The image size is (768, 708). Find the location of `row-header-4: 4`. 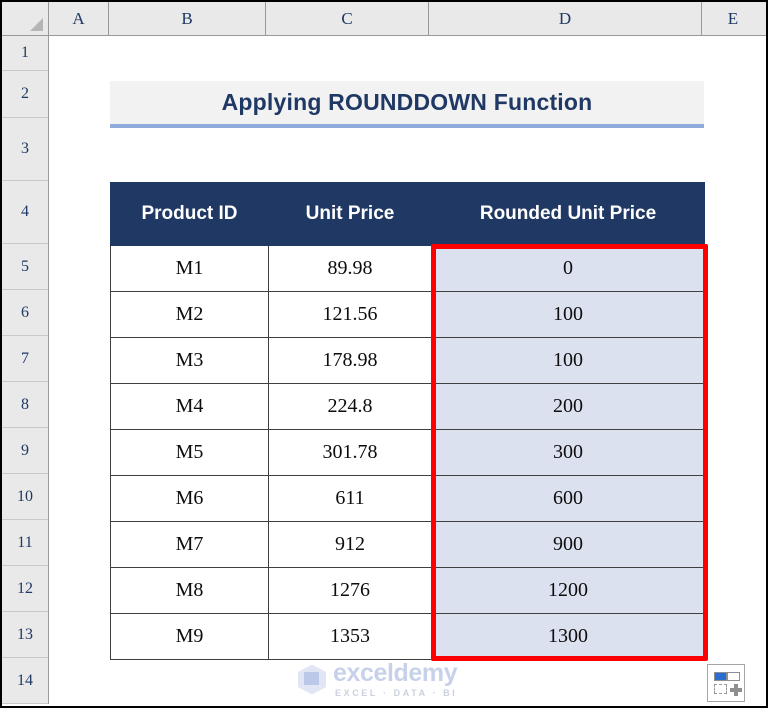

row-header-4: 4 is located at coordinates (25, 212).